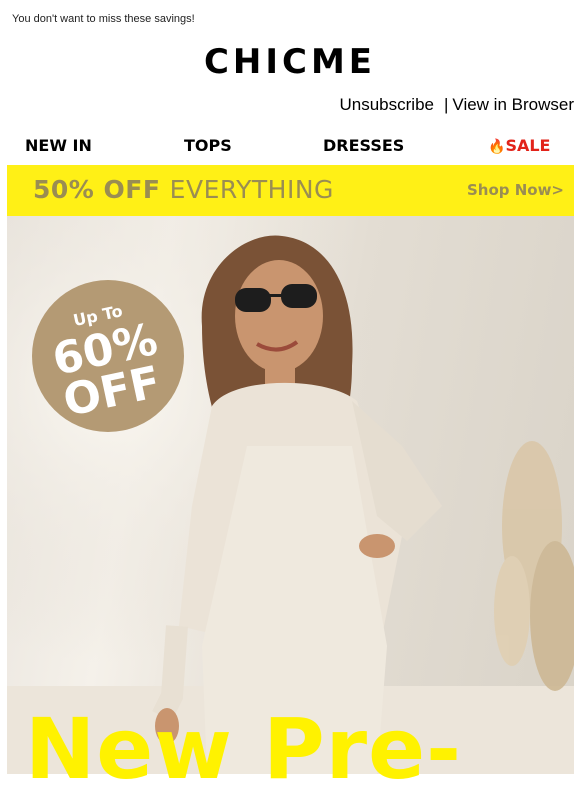 Image resolution: width=580 pixels, height=798 pixels. Describe the element at coordinates (515, 190) in the screenshot. I see `shop-now-link: Shop Now>` at that location.